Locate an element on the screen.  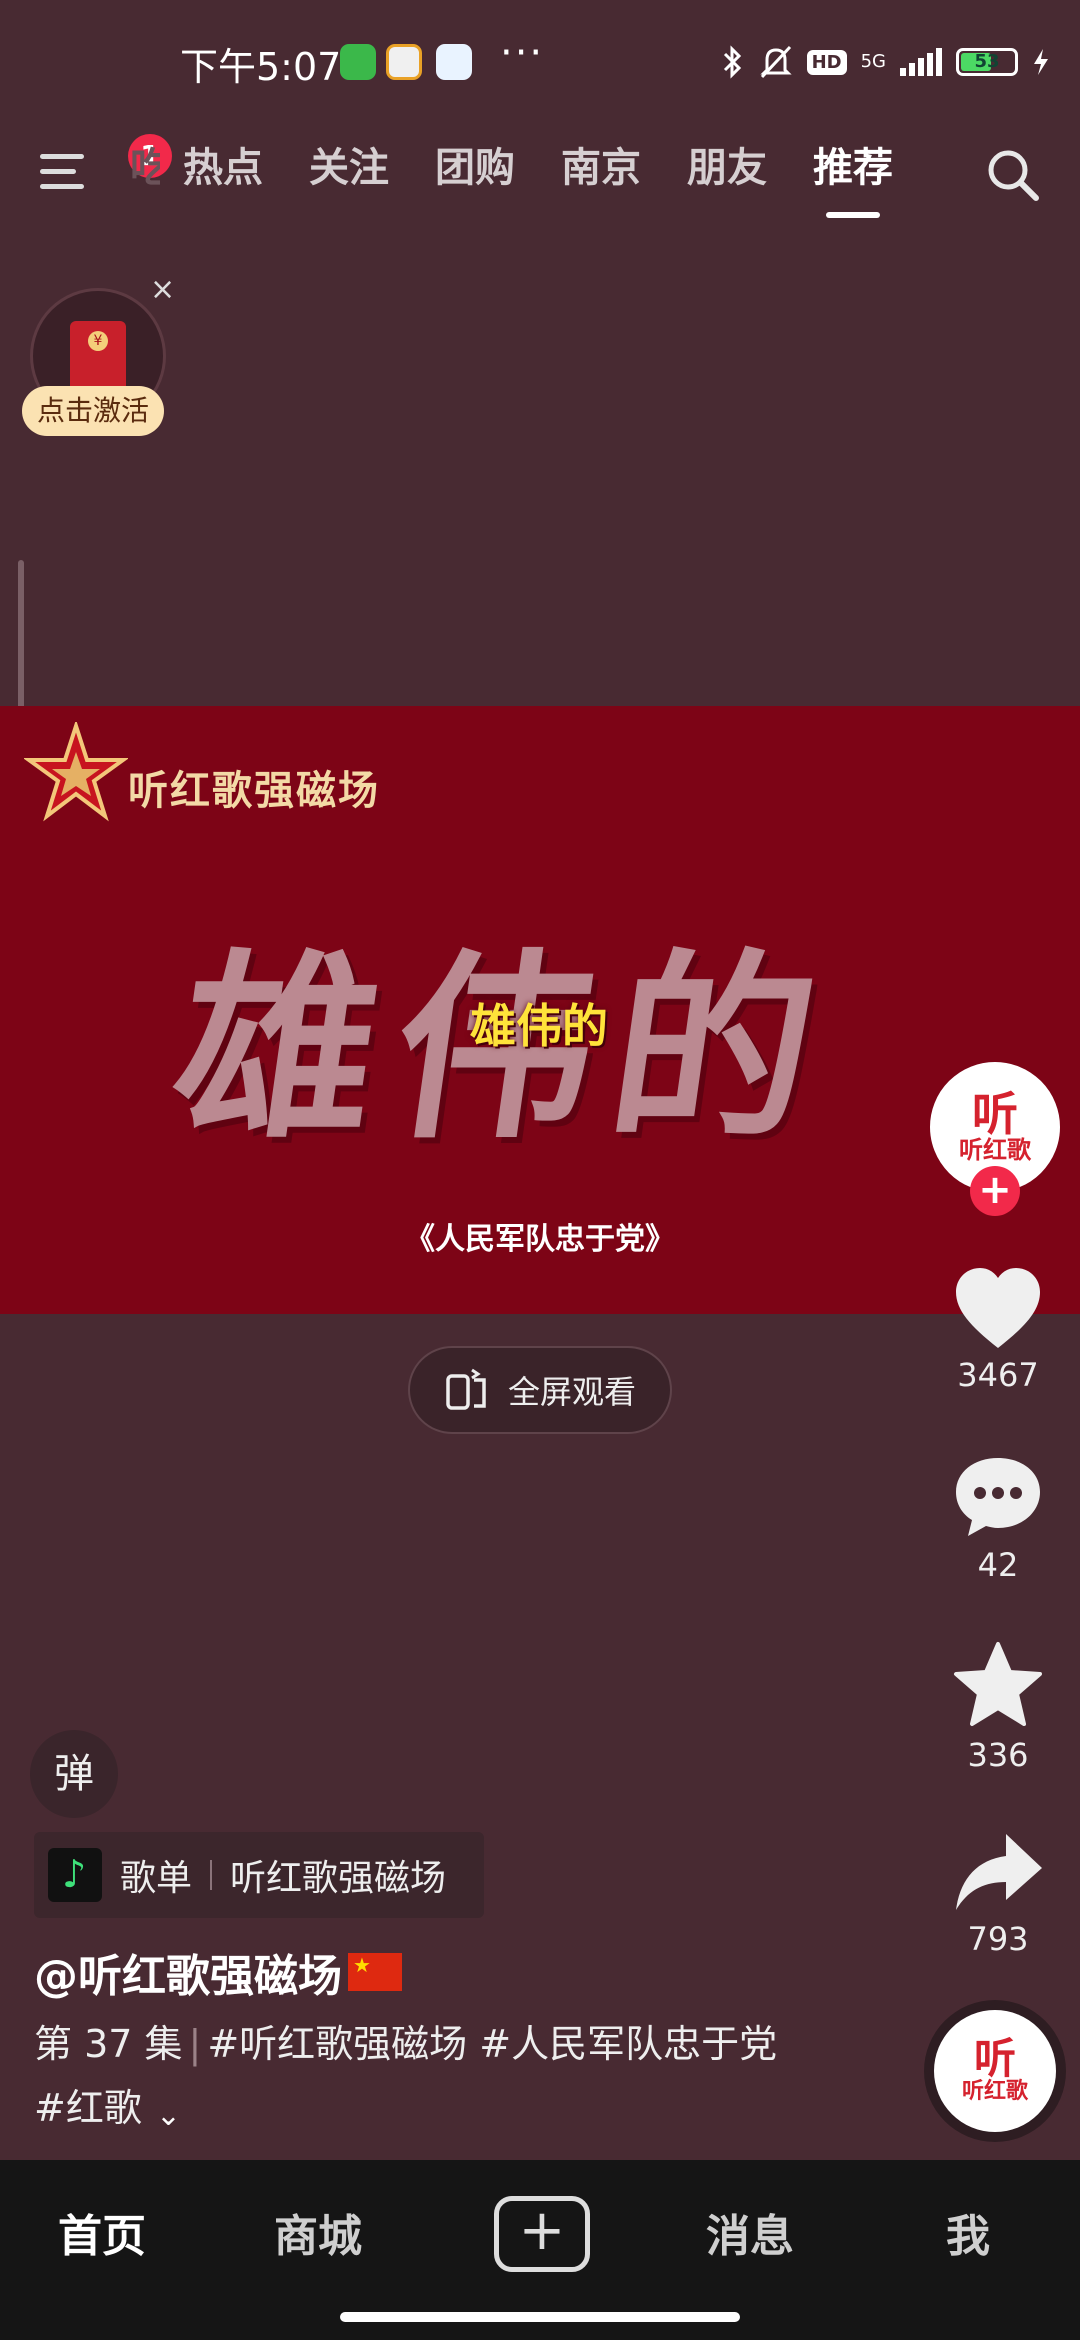
red-packet-promo: 点击激活 is located at coordinates (97, 368).